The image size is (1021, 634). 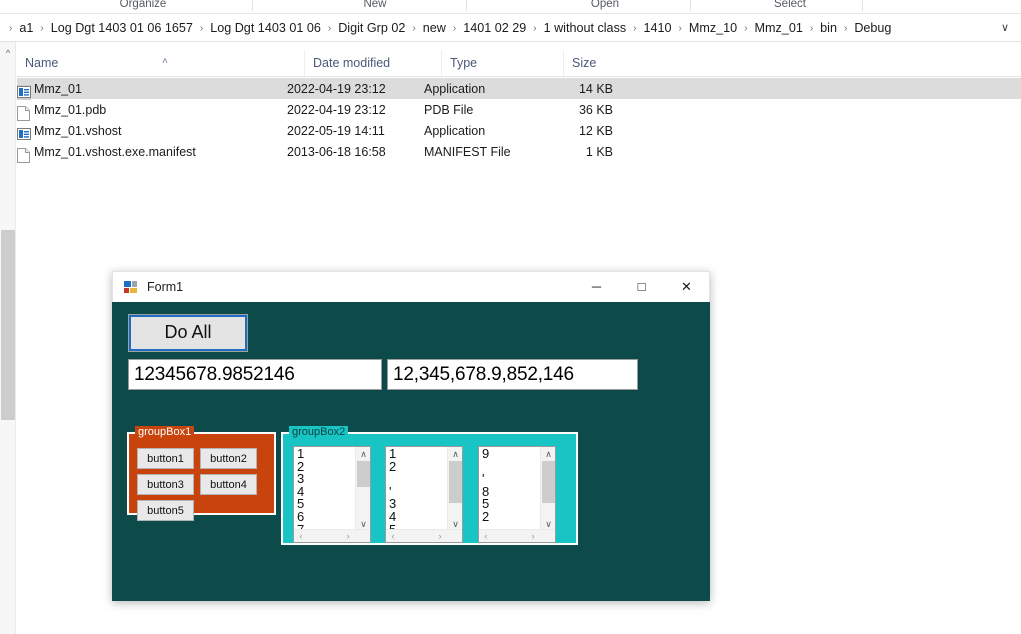 I want to click on breadcrumb-item-11: Debug, so click(x=872, y=28).